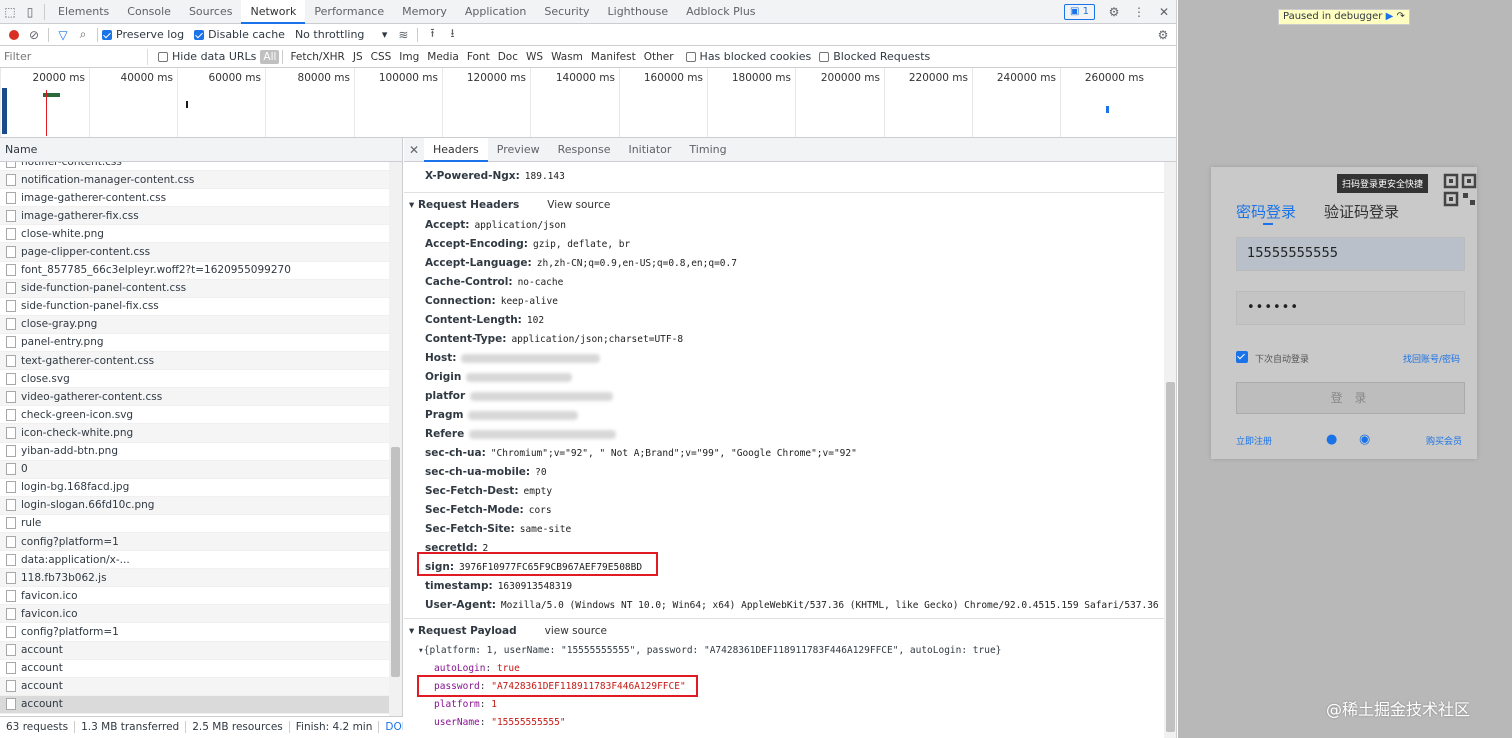 Image resolution: width=1512 pixels, height=738 pixels. Describe the element at coordinates (659, 57) in the screenshot. I see `filter-type-other: Other` at that location.